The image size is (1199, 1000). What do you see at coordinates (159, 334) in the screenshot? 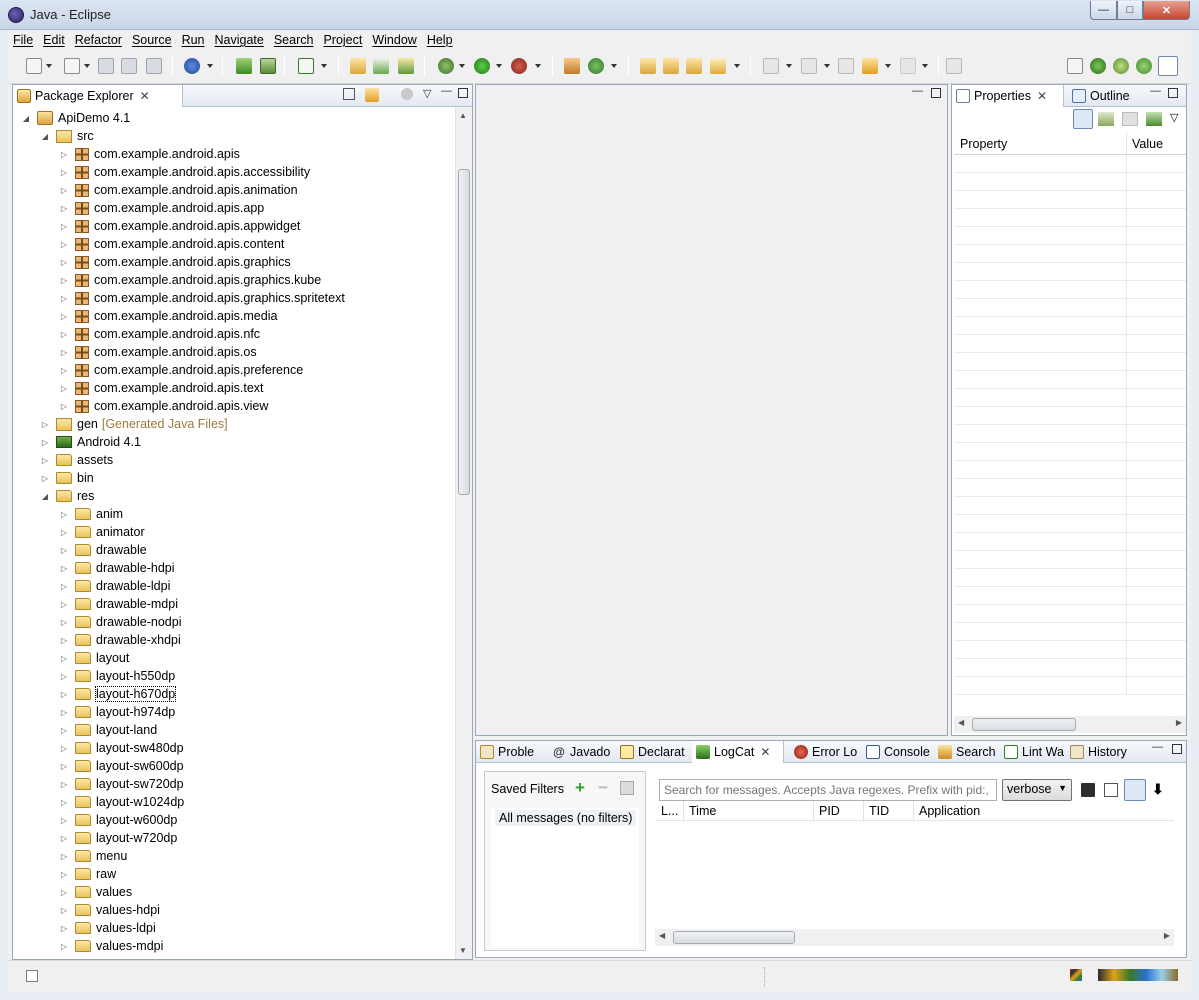
I see `tree-item: ▷ com.example.android.apis.nfc` at bounding box center [159, 334].